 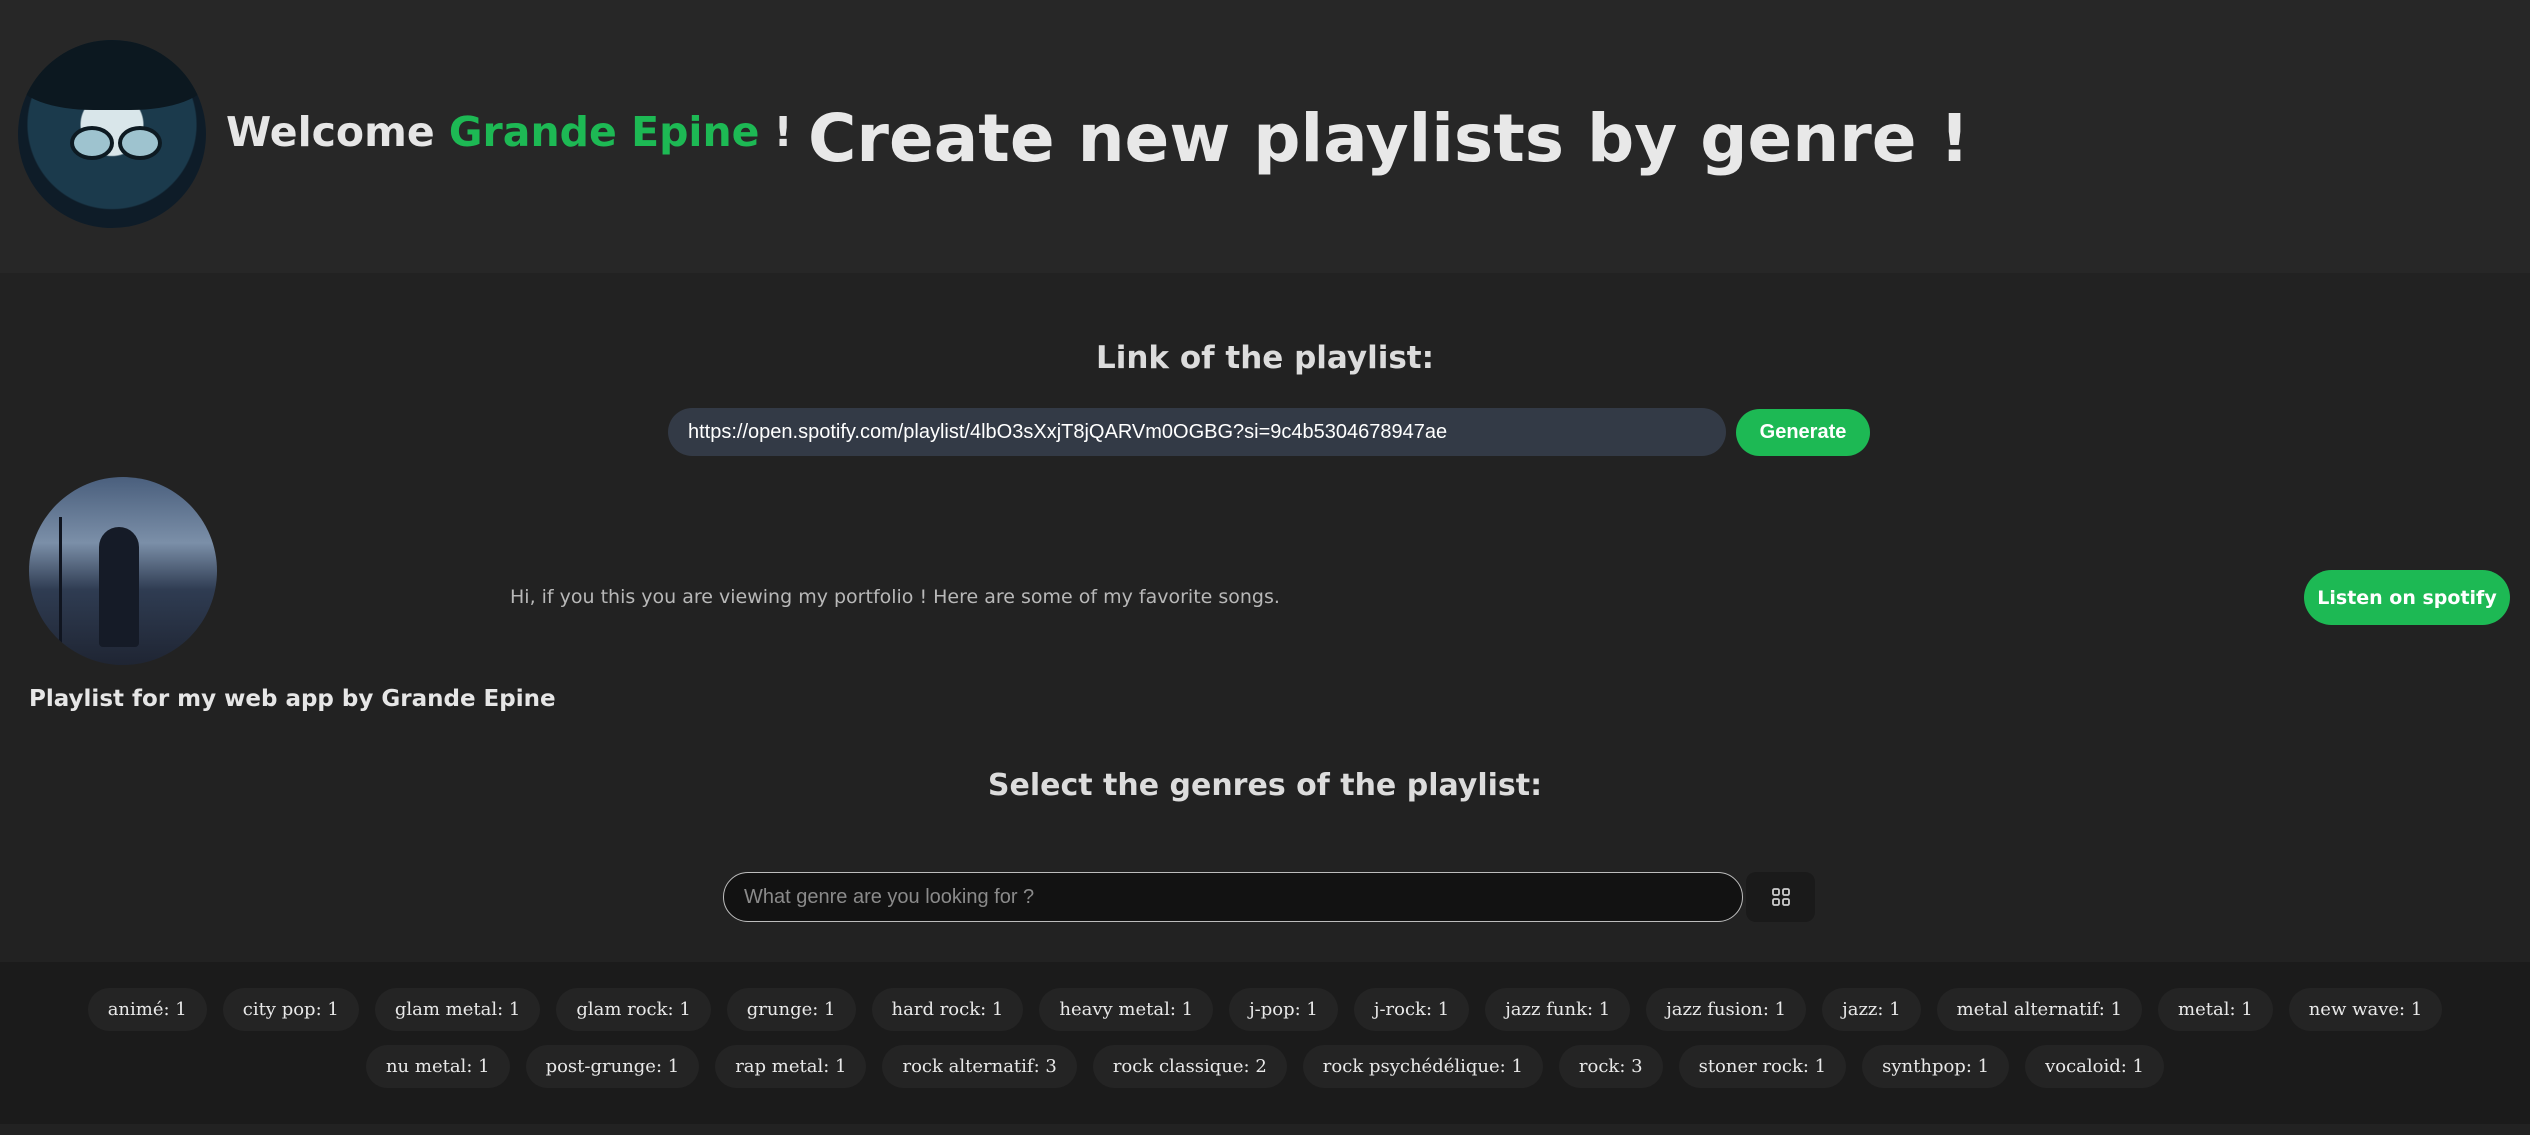 I want to click on genre-chip: j-pop: 1, so click(x=1283, y=1009).